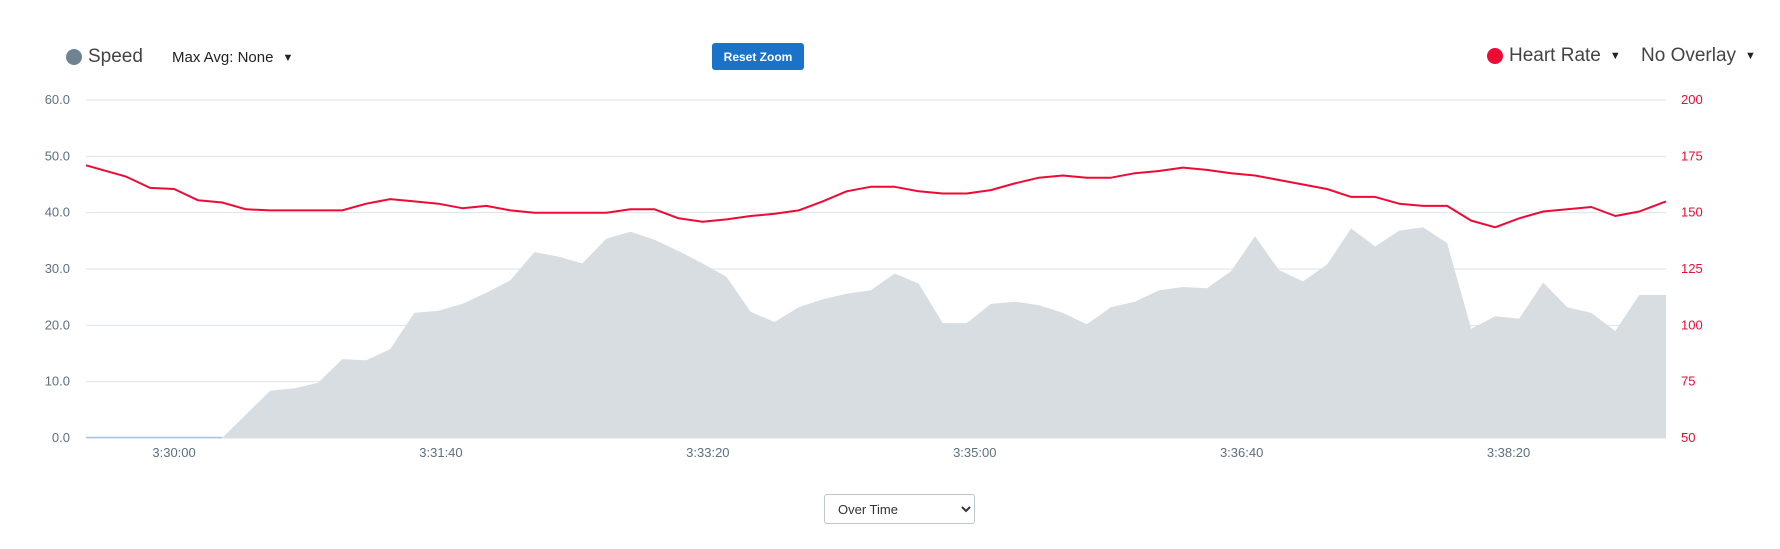 The width and height of the screenshot is (1780, 549). I want to click on x-axis-tick-label: 3:33:20, so click(707, 452).